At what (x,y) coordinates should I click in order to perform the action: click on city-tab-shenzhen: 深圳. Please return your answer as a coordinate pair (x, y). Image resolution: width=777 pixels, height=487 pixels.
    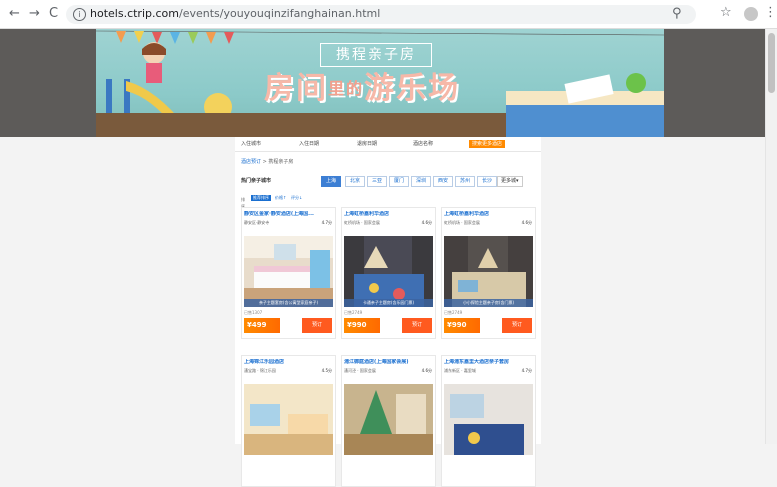
    Looking at the image, I should click on (421, 181).